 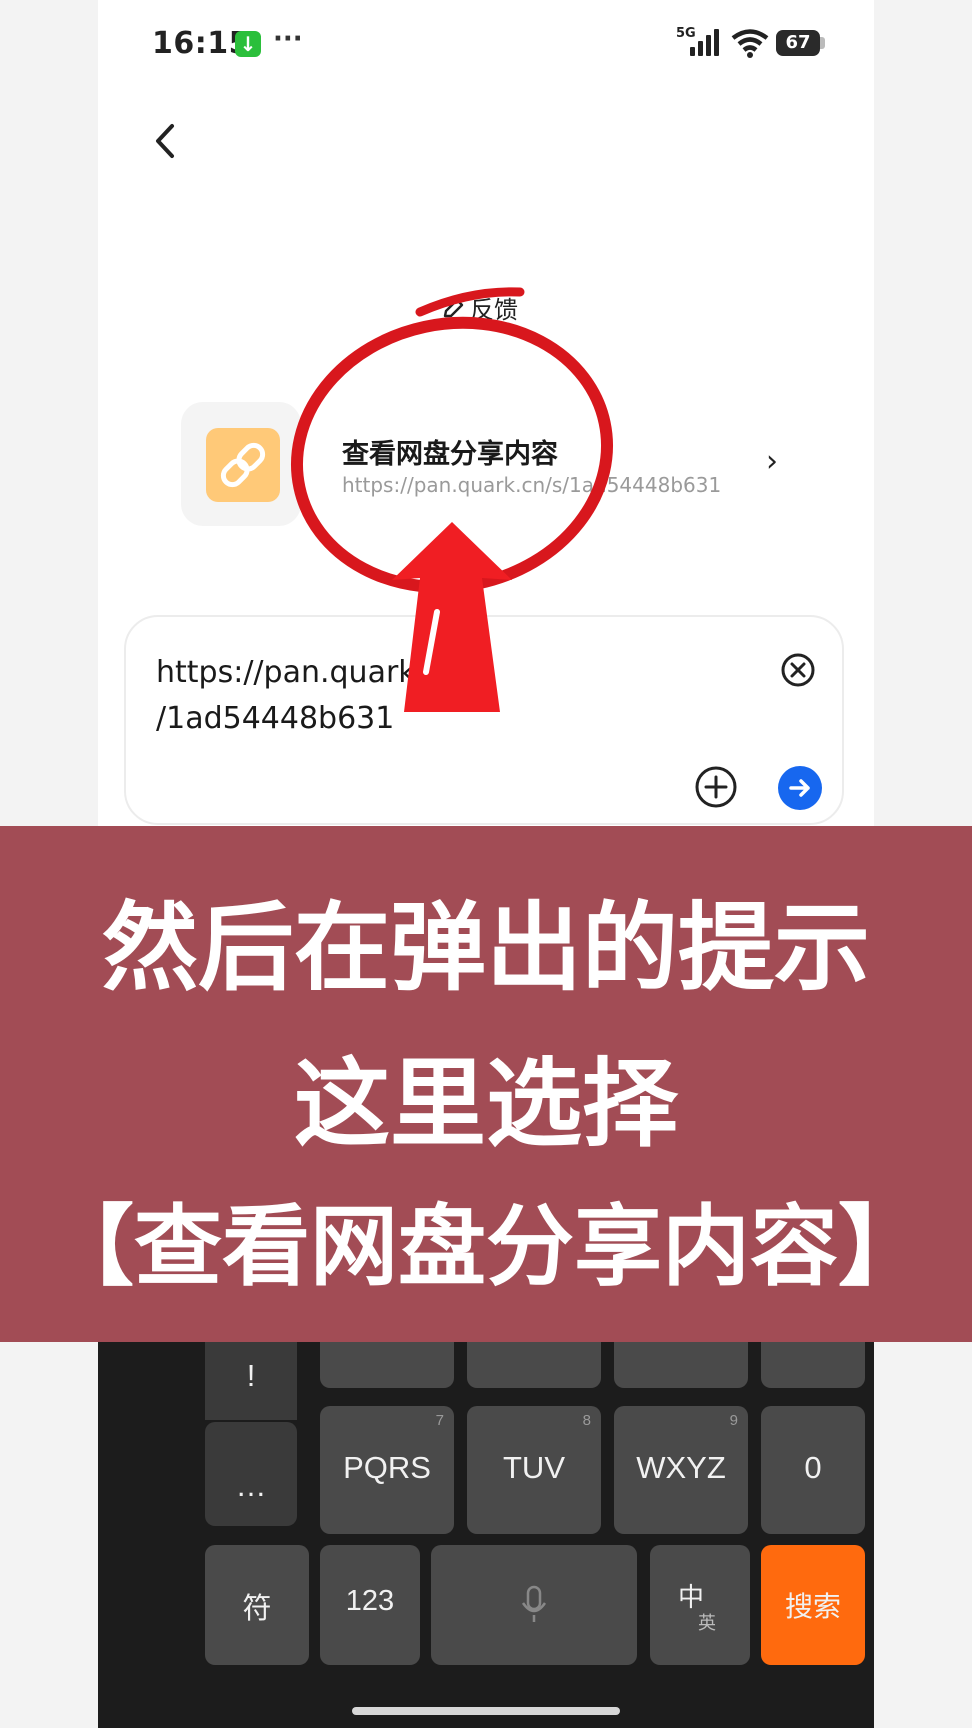 I want to click on battery-cap, so click(x=822, y=43).